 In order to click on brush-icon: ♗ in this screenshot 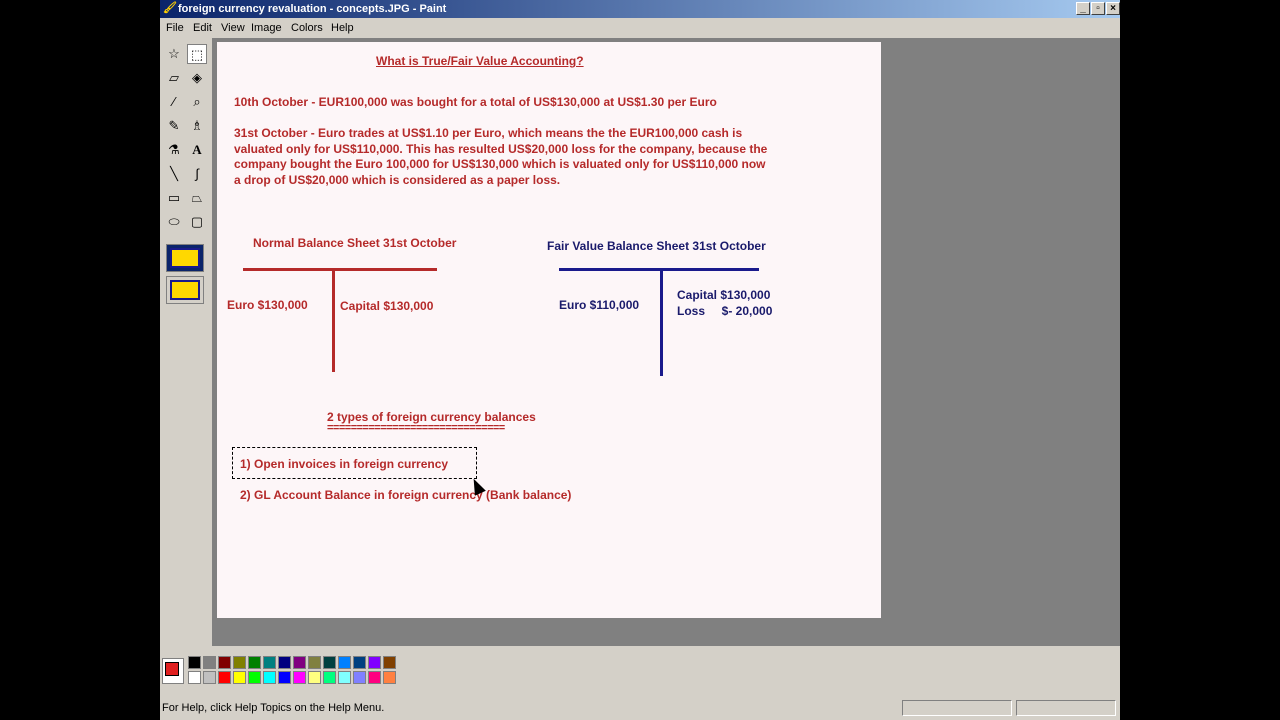, I will do `click(197, 126)`.